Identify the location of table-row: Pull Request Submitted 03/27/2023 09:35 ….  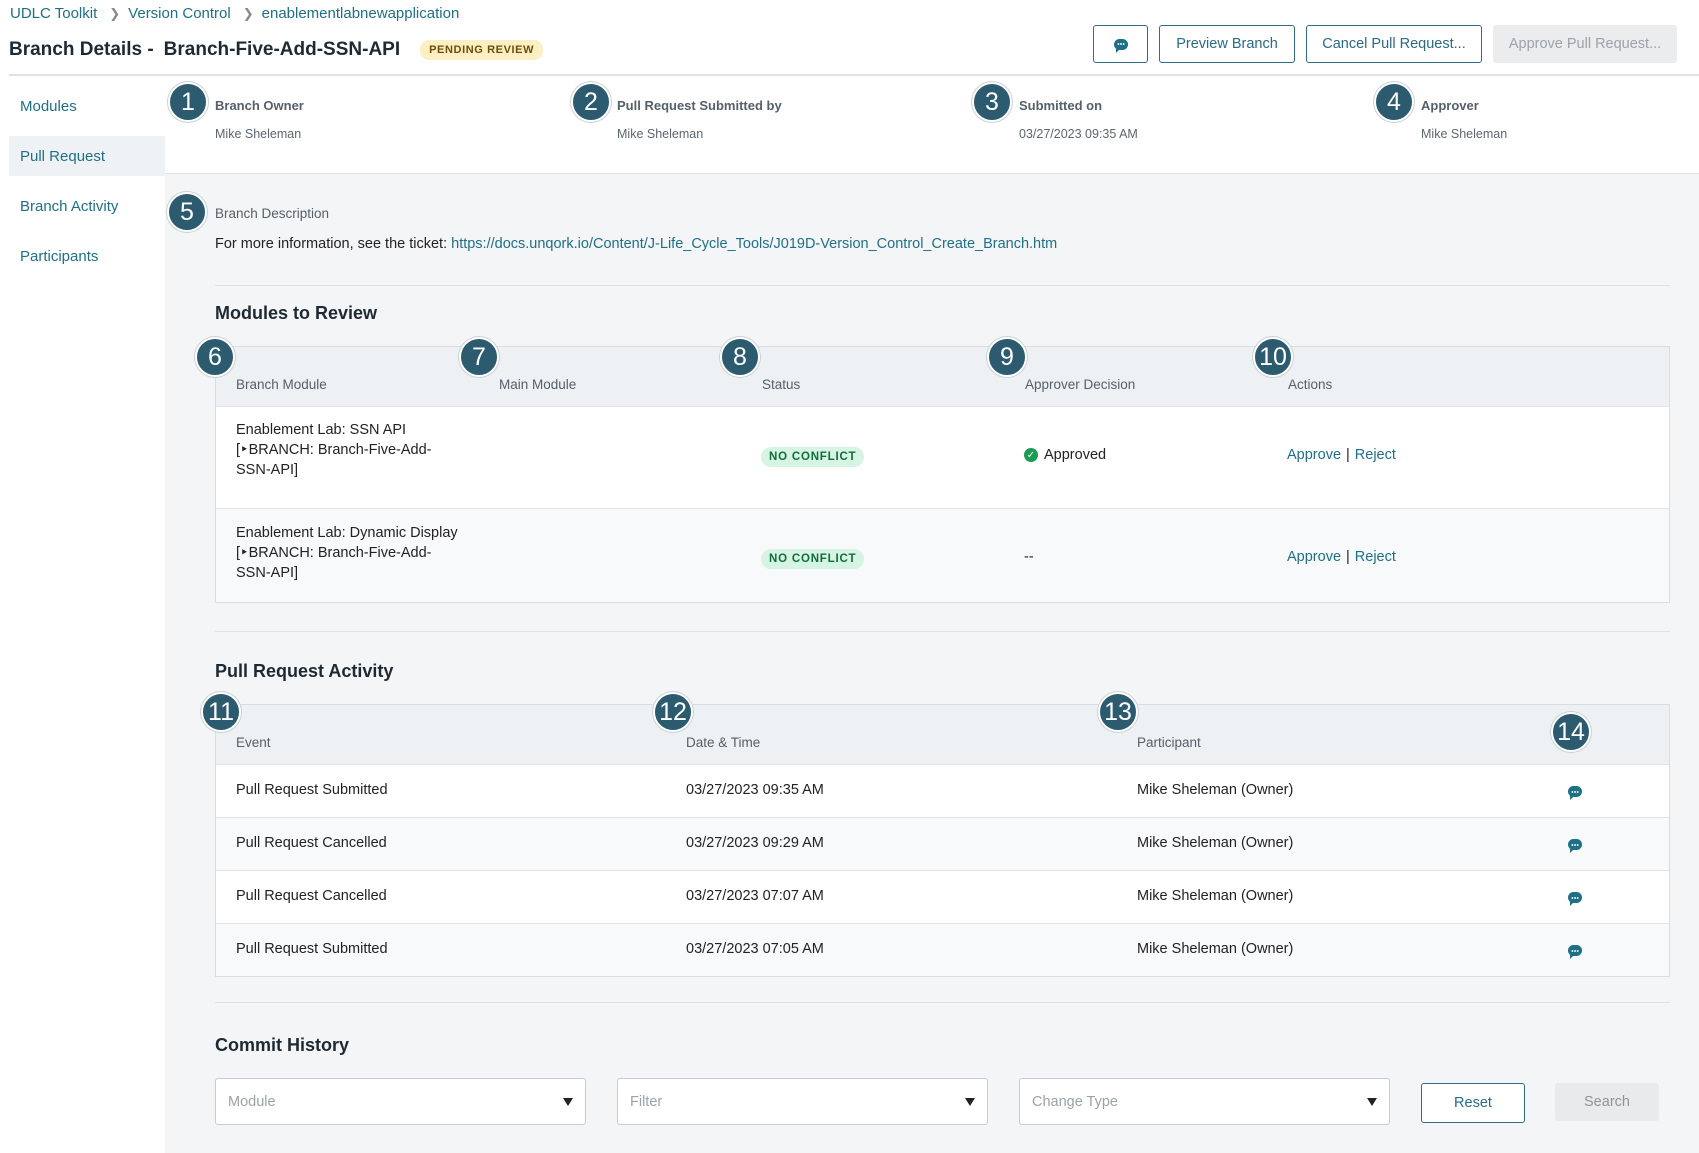
(942, 791).